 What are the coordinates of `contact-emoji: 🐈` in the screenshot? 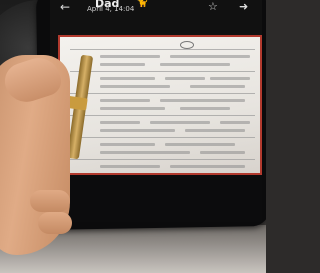 It's located at (142, 4).